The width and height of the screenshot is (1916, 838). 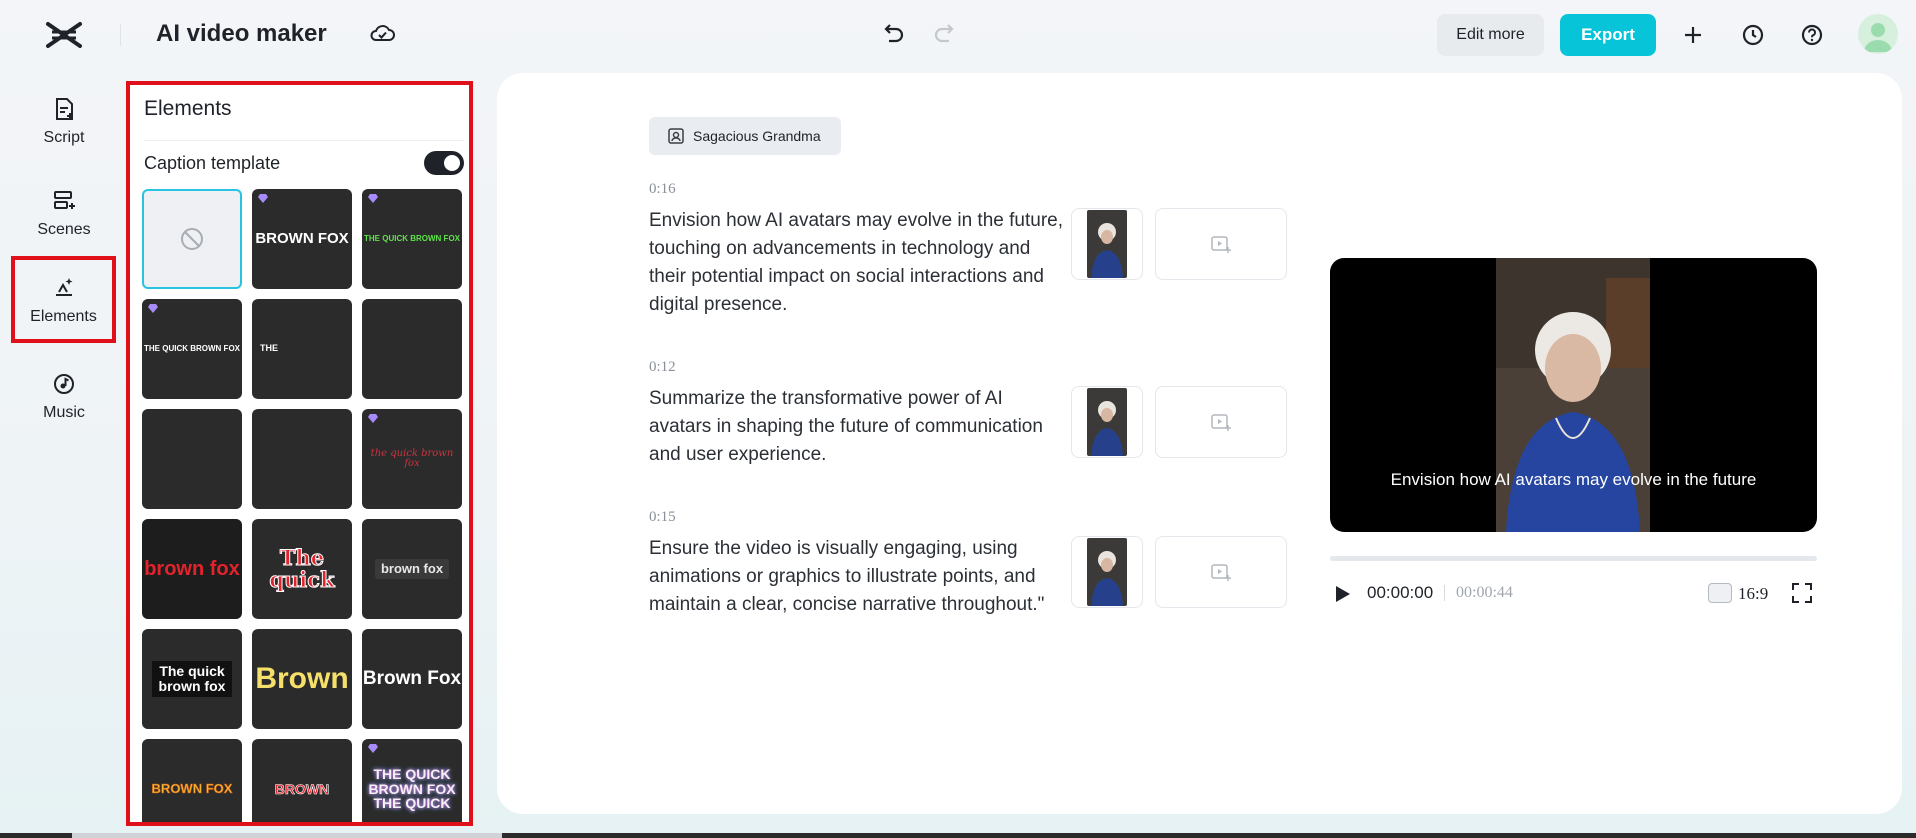 What do you see at coordinates (120, 35) in the screenshot?
I see `header-divider` at bounding box center [120, 35].